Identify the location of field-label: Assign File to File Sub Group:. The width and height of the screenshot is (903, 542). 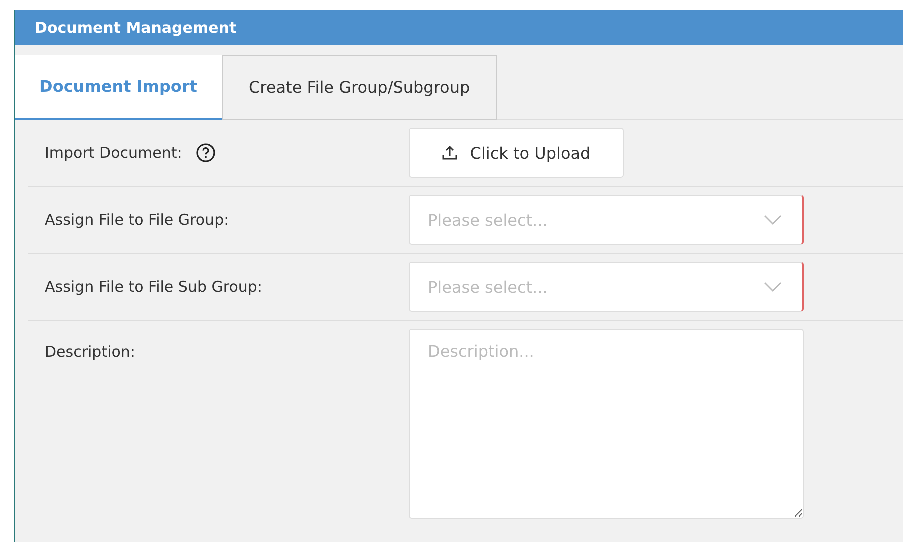
(153, 287).